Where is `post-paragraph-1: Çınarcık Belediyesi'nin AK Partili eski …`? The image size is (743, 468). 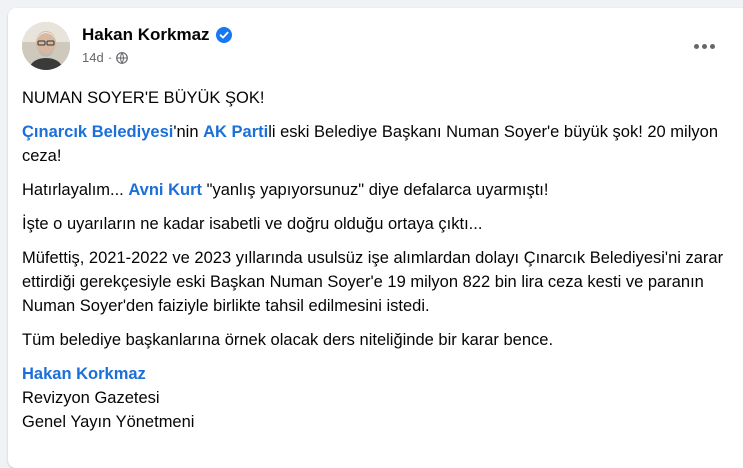
post-paragraph-1: Çınarcık Belediyesi'nin AK Partili eski … is located at coordinates (378, 144).